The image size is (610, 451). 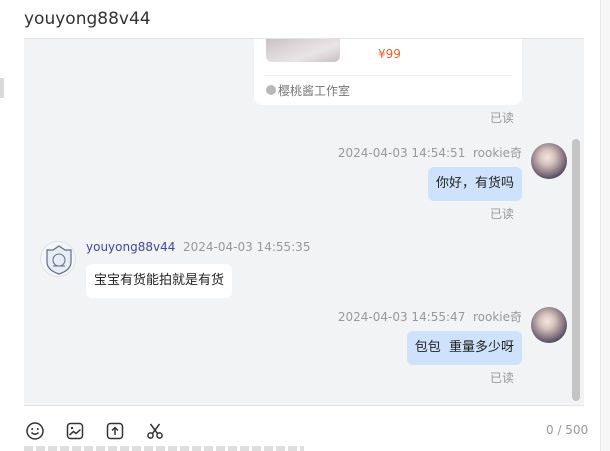 What do you see at coordinates (605, 225) in the screenshot?
I see `right-panel-edge` at bounding box center [605, 225].